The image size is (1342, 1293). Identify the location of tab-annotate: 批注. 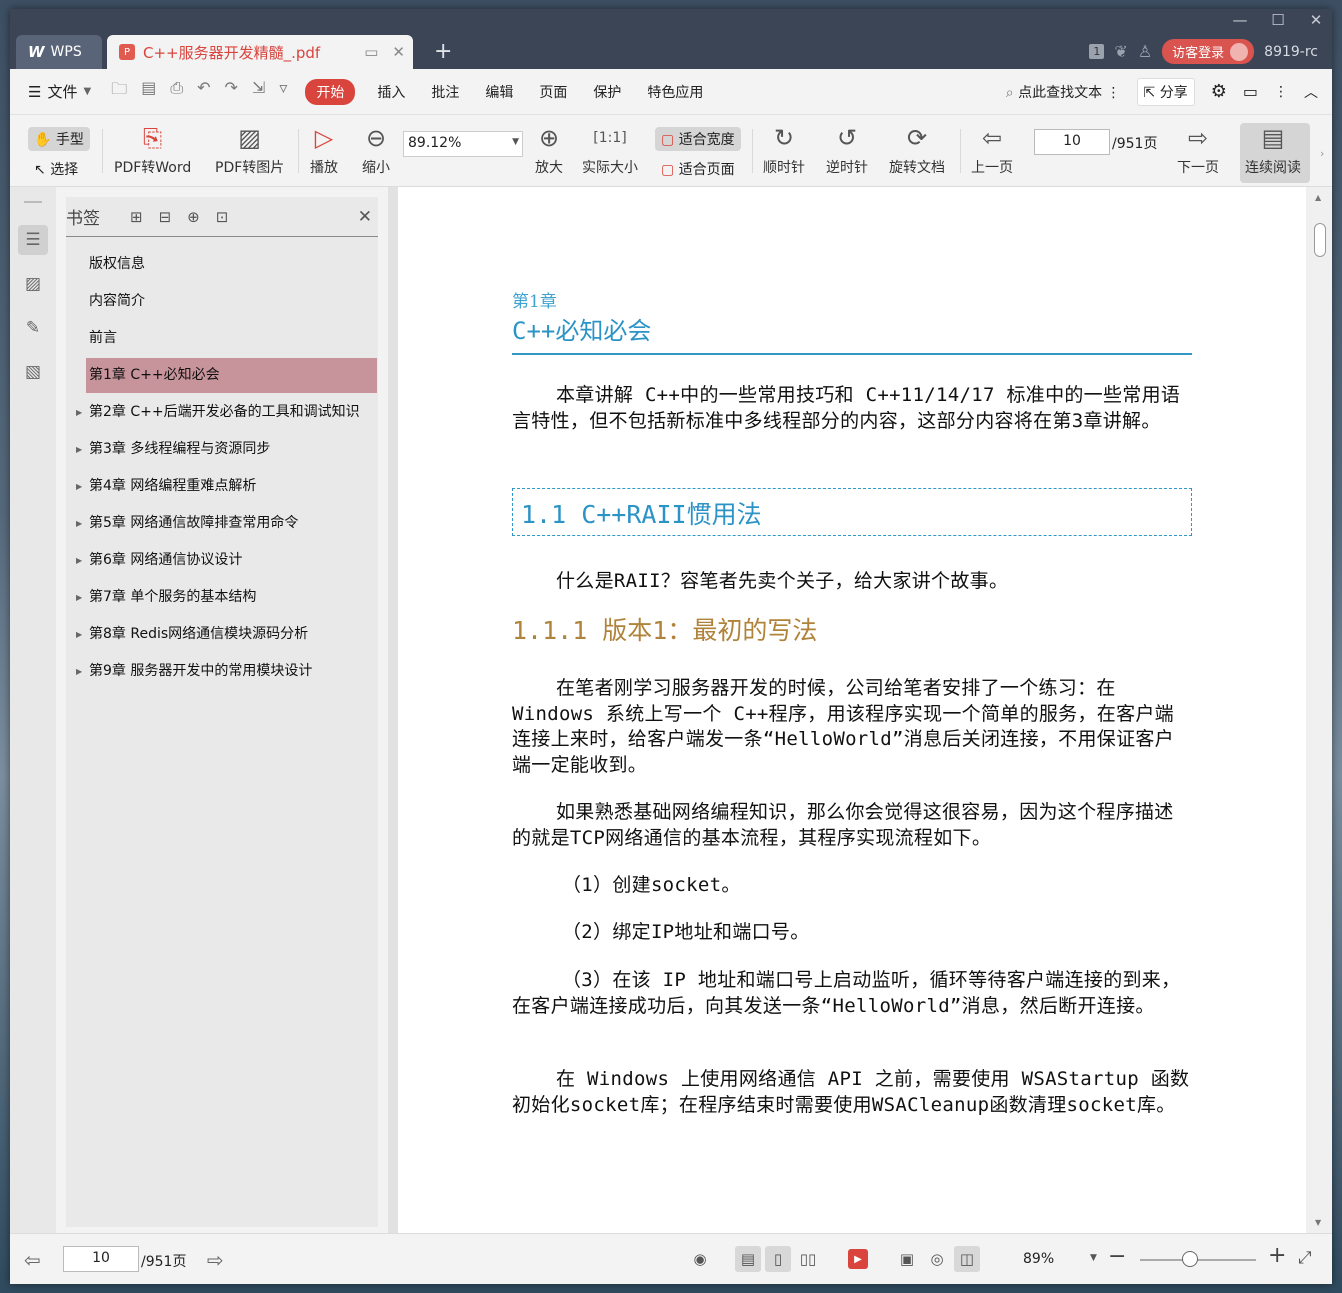
(445, 92).